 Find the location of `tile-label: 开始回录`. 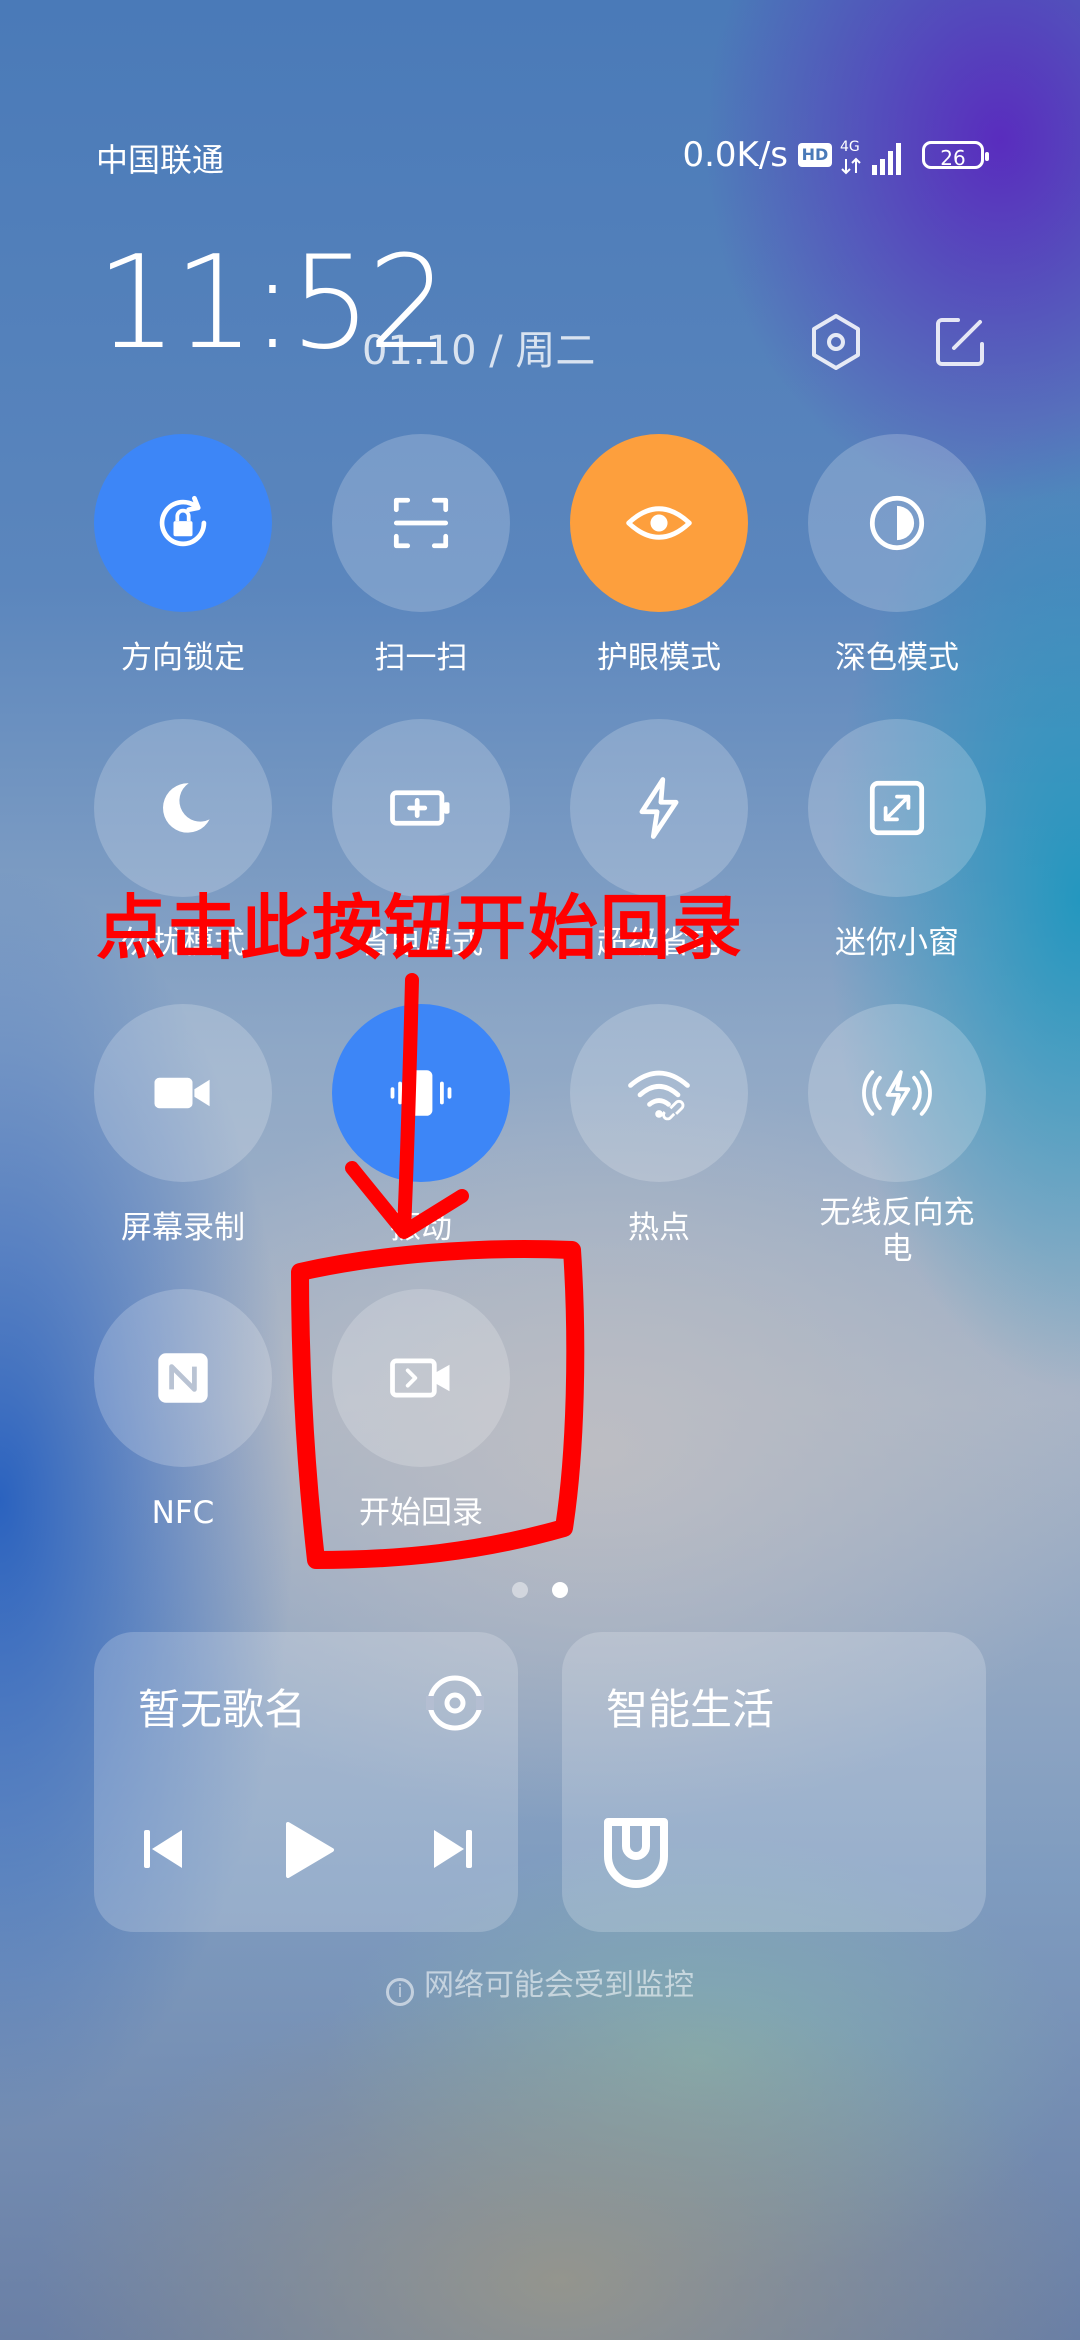

tile-label: 开始回录 is located at coordinates (421, 1513).